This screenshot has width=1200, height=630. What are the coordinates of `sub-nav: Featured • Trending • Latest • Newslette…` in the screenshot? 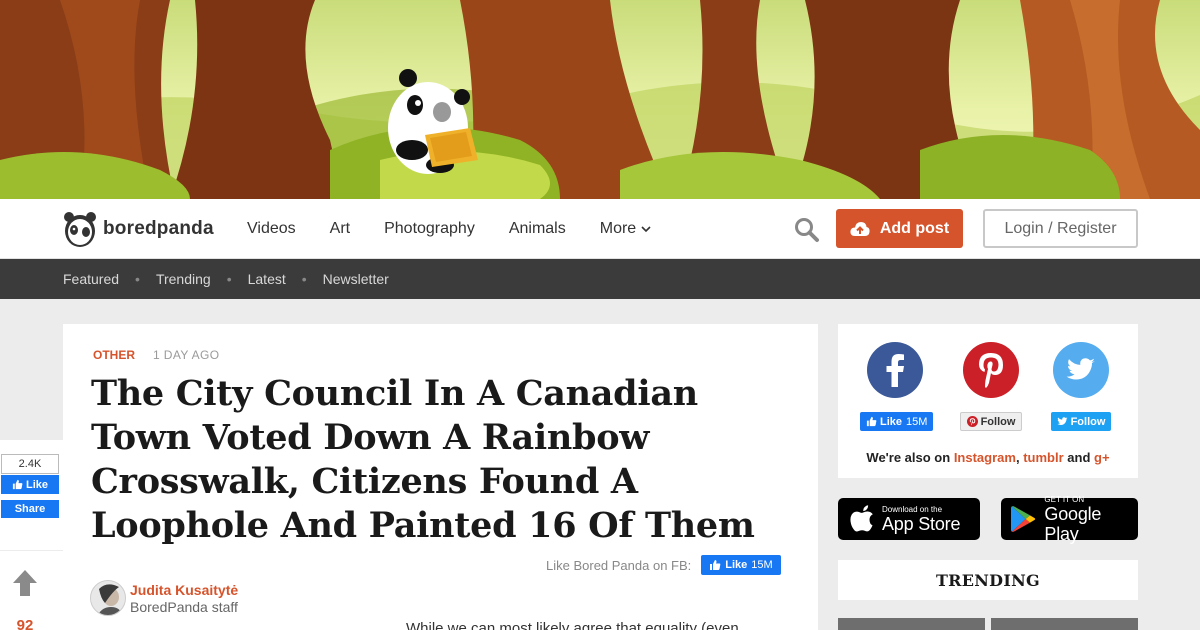 It's located at (600, 279).